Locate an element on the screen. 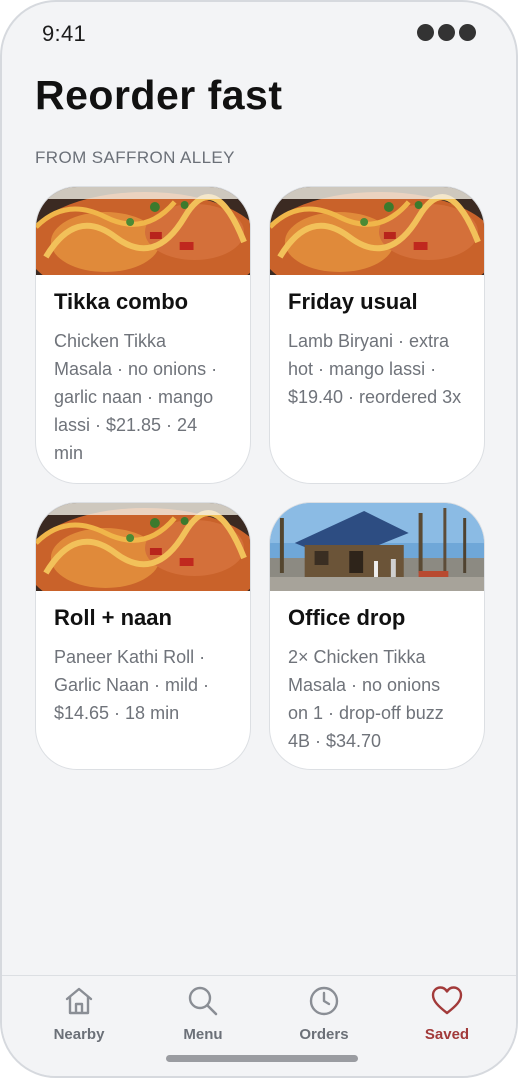 The image size is (520, 1082). card-title: Office drop is located at coordinates (347, 617).